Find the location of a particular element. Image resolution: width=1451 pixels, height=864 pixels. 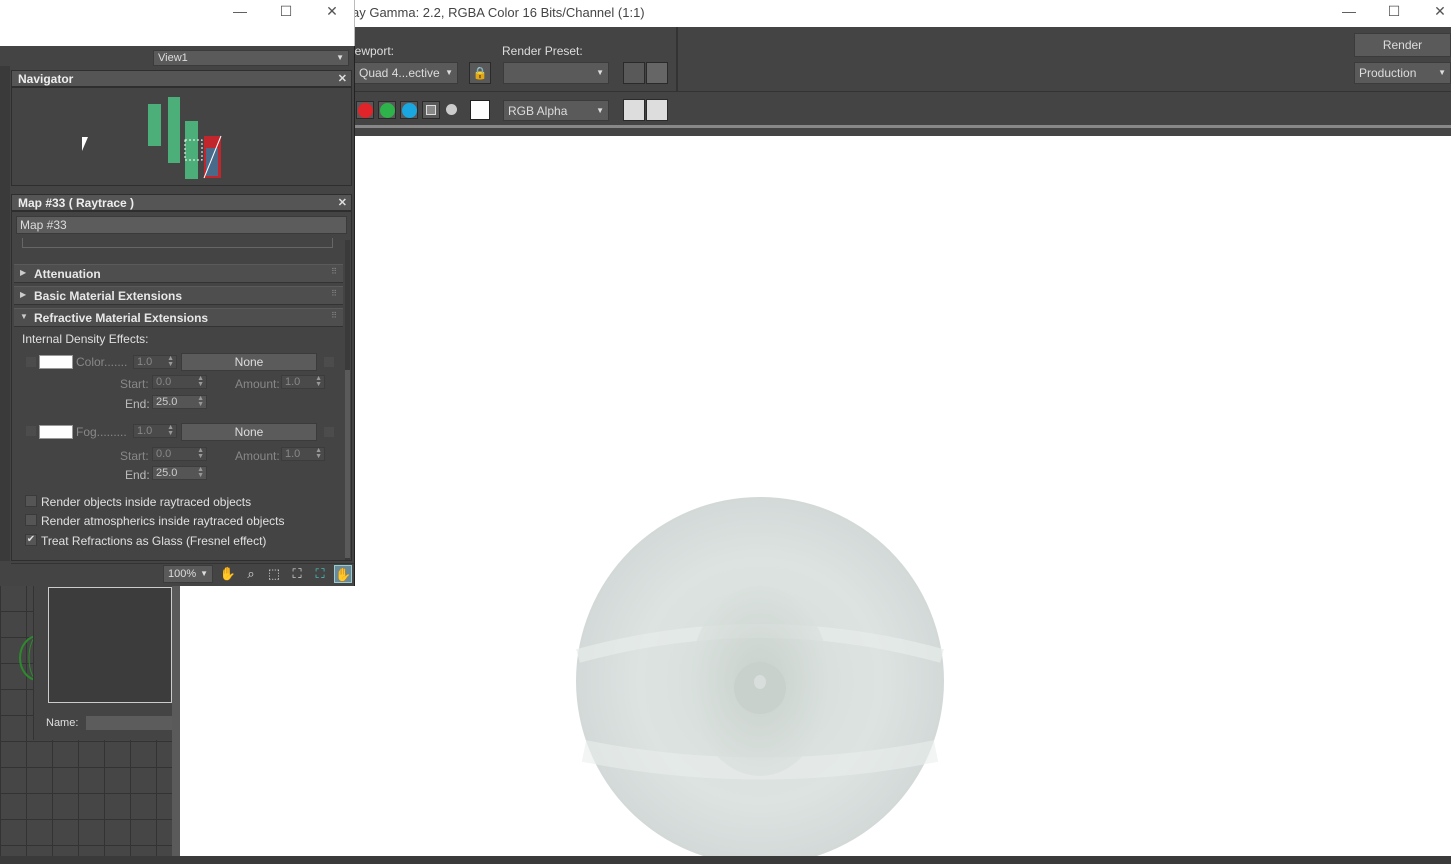

red-channel-button is located at coordinates (365, 110).